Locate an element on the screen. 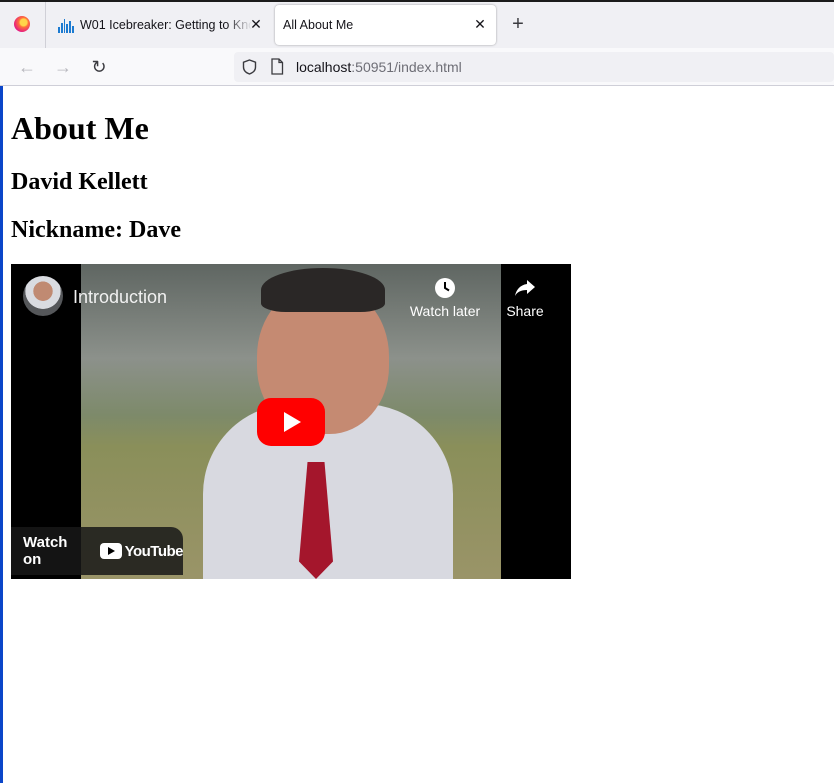 The height and width of the screenshot is (783, 834). nickname: Nickname: Dave is located at coordinates (96, 230).